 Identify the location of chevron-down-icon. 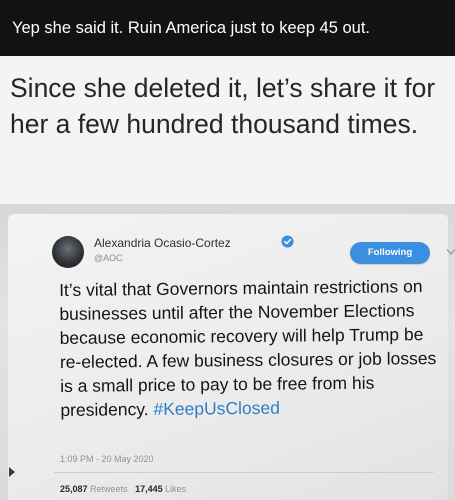
(450, 252).